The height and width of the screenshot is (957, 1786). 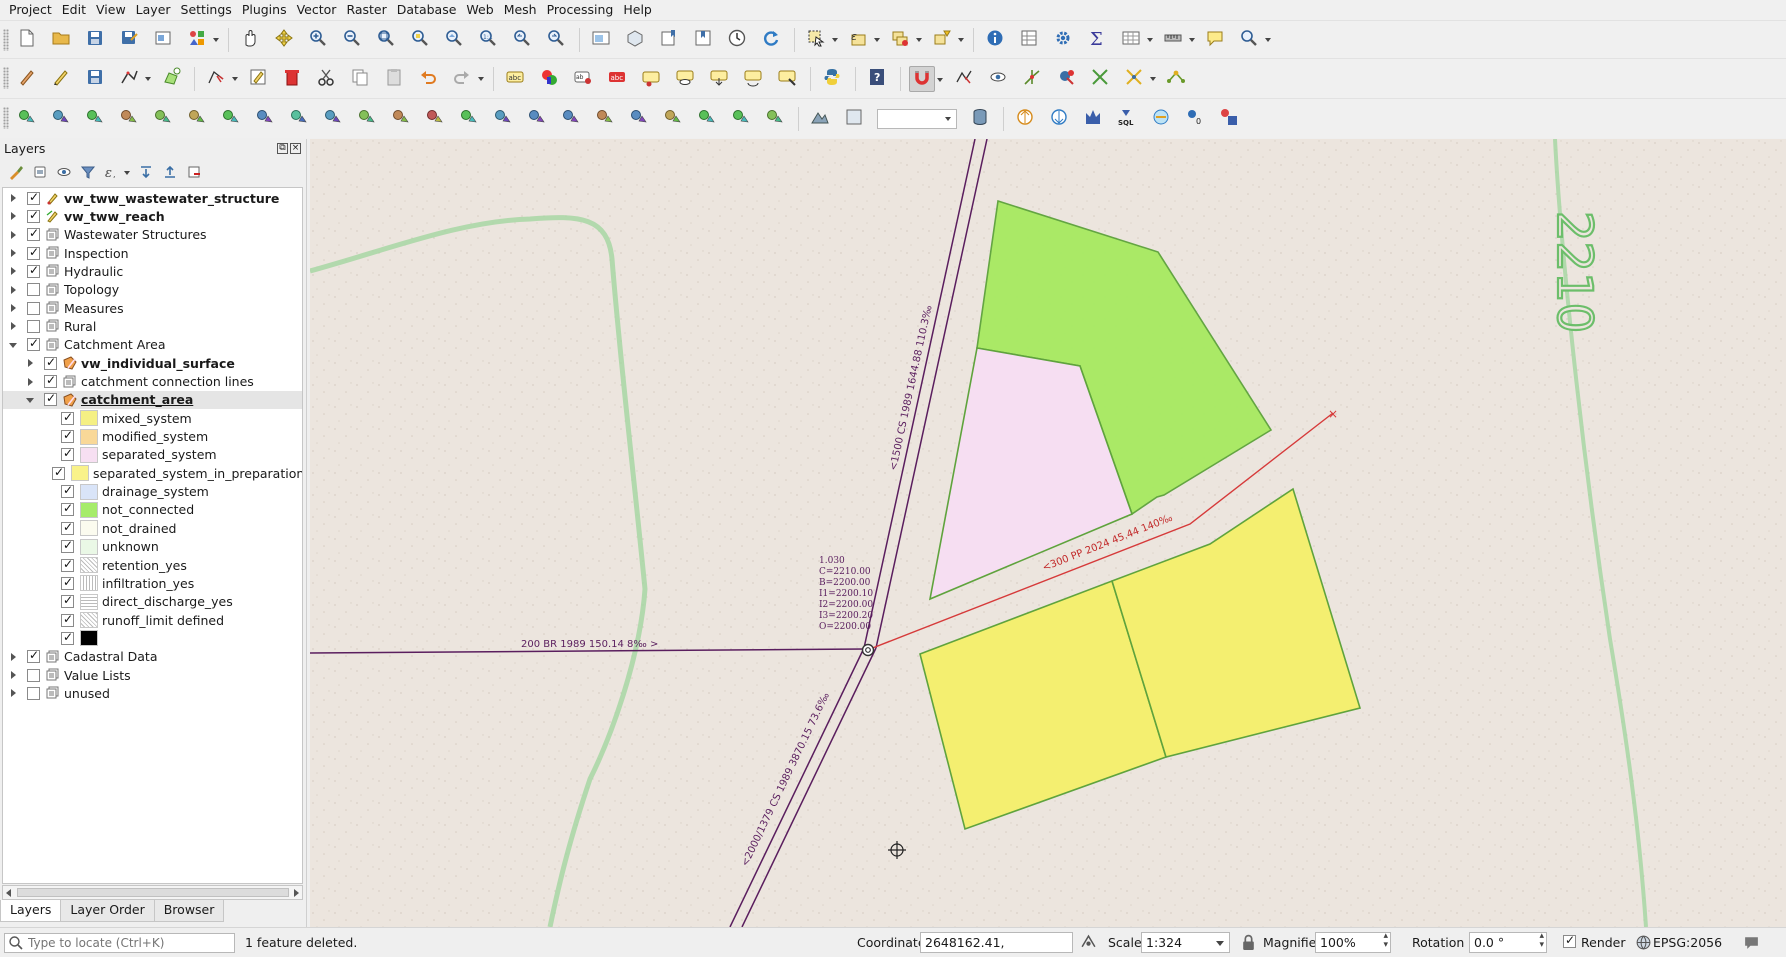 I want to click on map-tips-button, so click(x=1215, y=40).